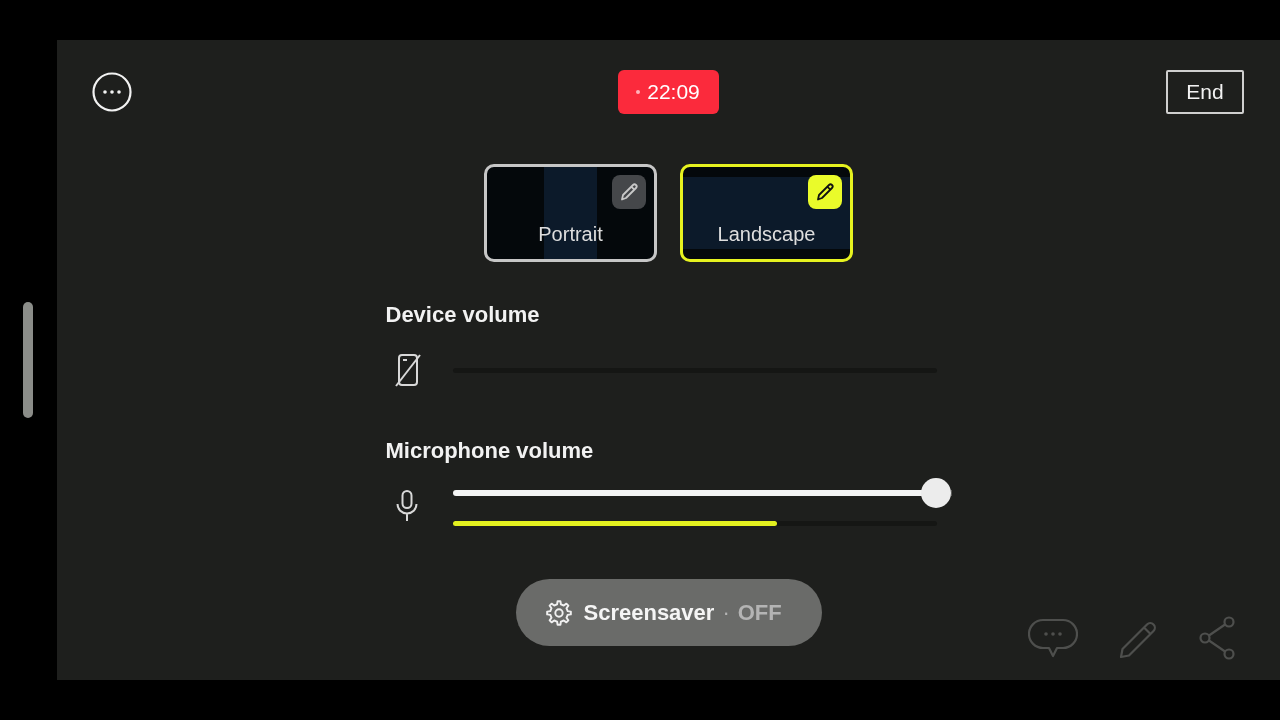 This screenshot has height=720, width=1280. Describe the element at coordinates (28, 360) in the screenshot. I see `side-handle` at that location.